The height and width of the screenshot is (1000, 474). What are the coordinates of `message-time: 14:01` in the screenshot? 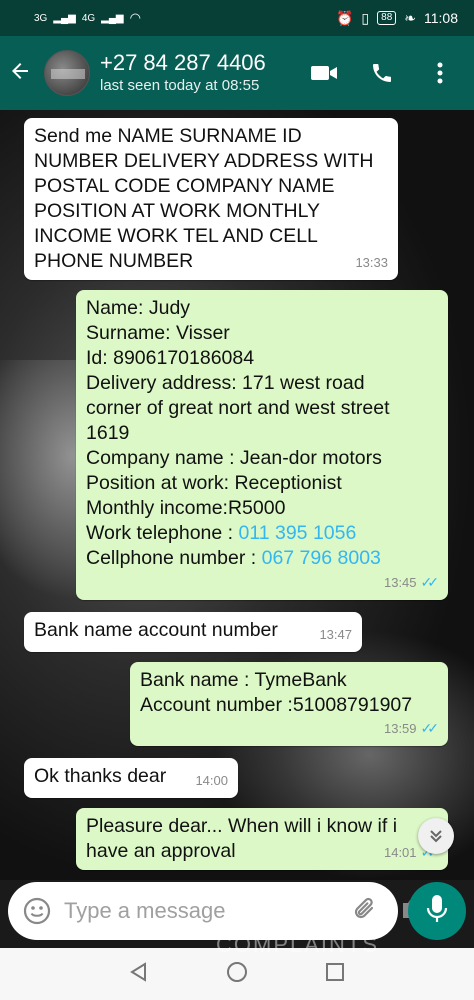 It's located at (400, 852).